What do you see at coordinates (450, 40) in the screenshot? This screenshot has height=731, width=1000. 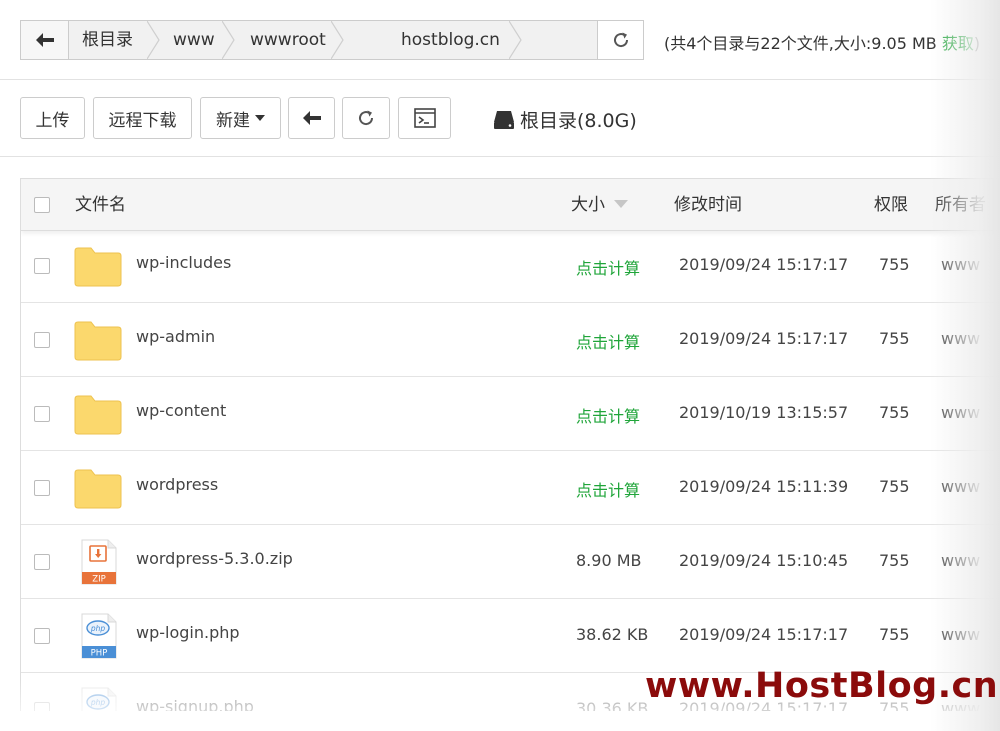 I see `breadcrumb-hostblog: hostblog.cn` at bounding box center [450, 40].